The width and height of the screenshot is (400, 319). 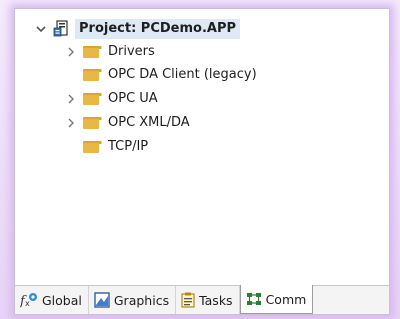 I want to click on chevron-down-icon, so click(x=41, y=29).